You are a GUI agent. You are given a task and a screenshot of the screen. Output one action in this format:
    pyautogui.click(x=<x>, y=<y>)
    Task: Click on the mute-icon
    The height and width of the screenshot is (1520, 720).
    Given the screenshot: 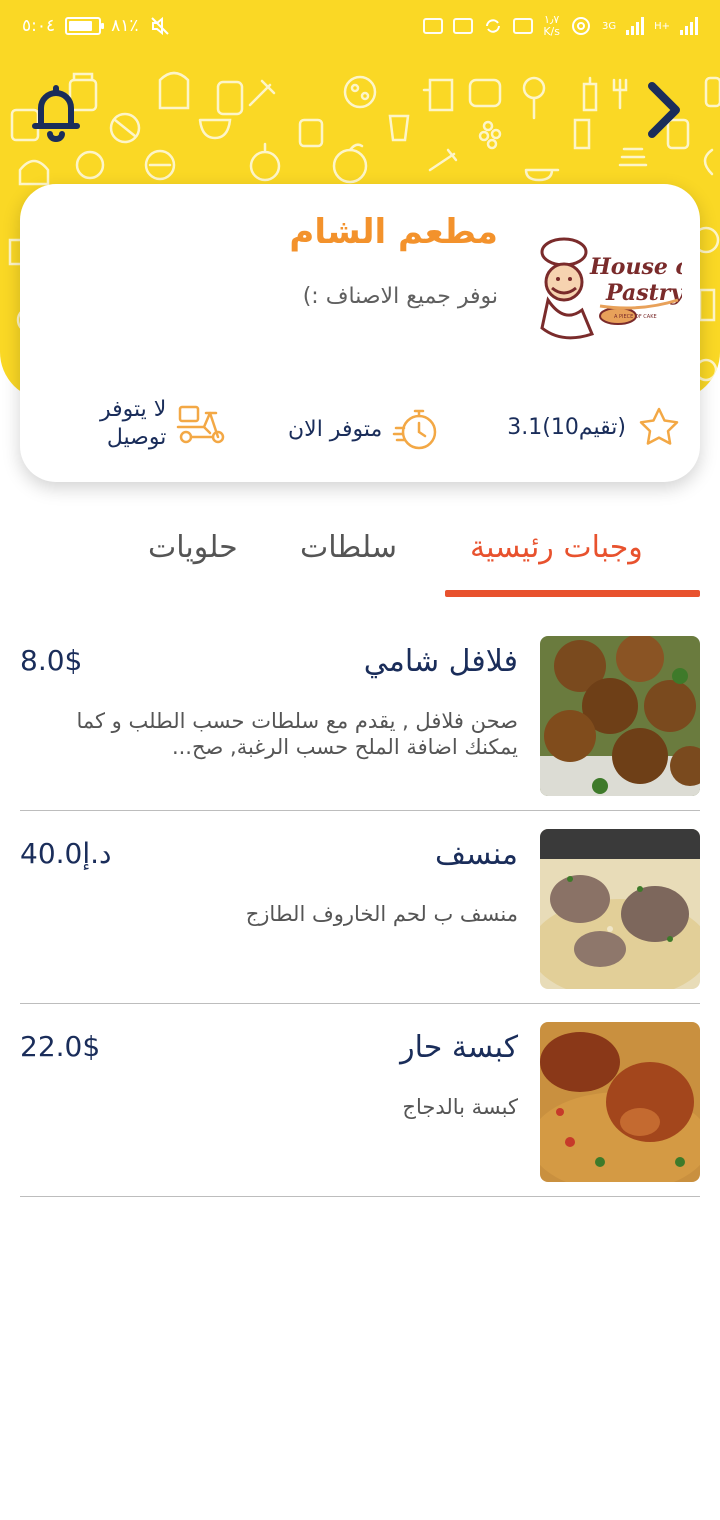 What is the action you would take?
    pyautogui.click(x=159, y=26)
    